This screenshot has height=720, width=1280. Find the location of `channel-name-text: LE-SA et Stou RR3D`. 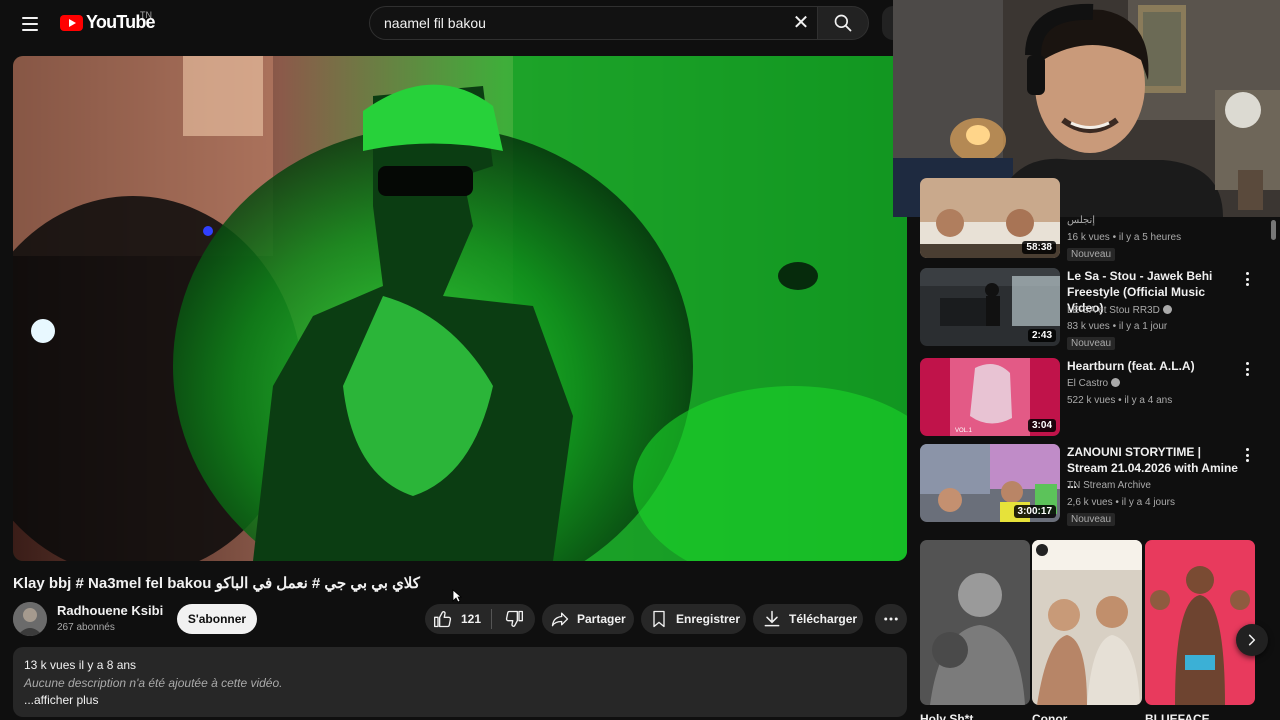

channel-name-text: LE-SA et Stou RR3D is located at coordinates (1113, 310).